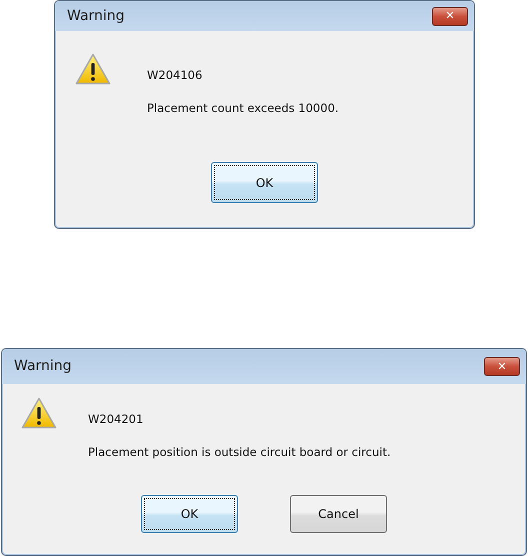 The width and height of the screenshot is (528, 559). Describe the element at coordinates (243, 109) in the screenshot. I see `message-text: Placement count exceeds 10000.` at that location.